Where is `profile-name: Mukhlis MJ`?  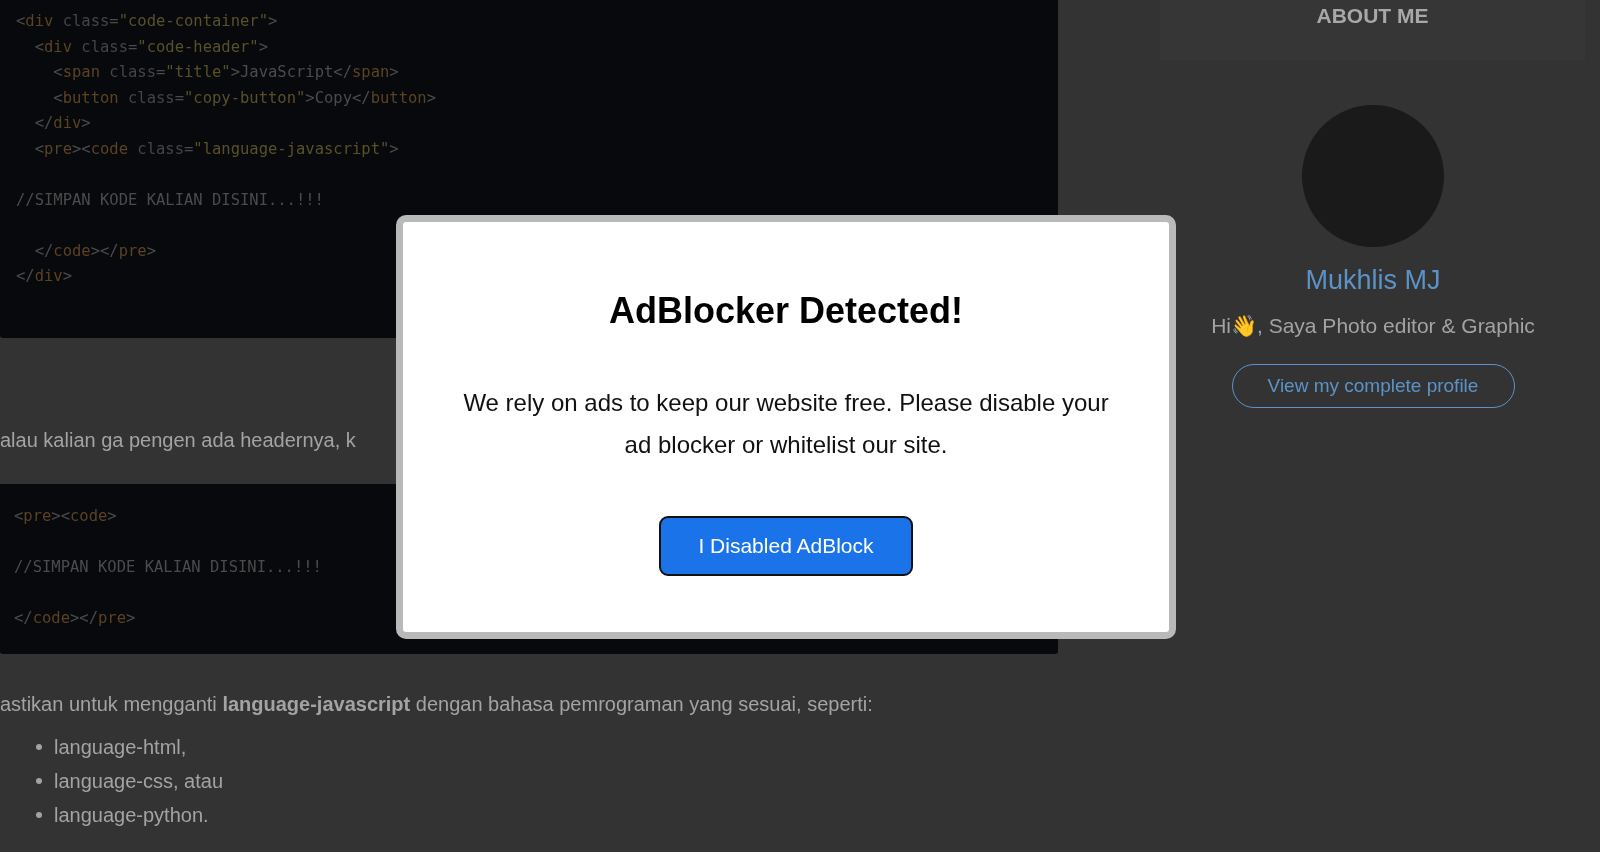 profile-name: Mukhlis MJ is located at coordinates (1373, 280).